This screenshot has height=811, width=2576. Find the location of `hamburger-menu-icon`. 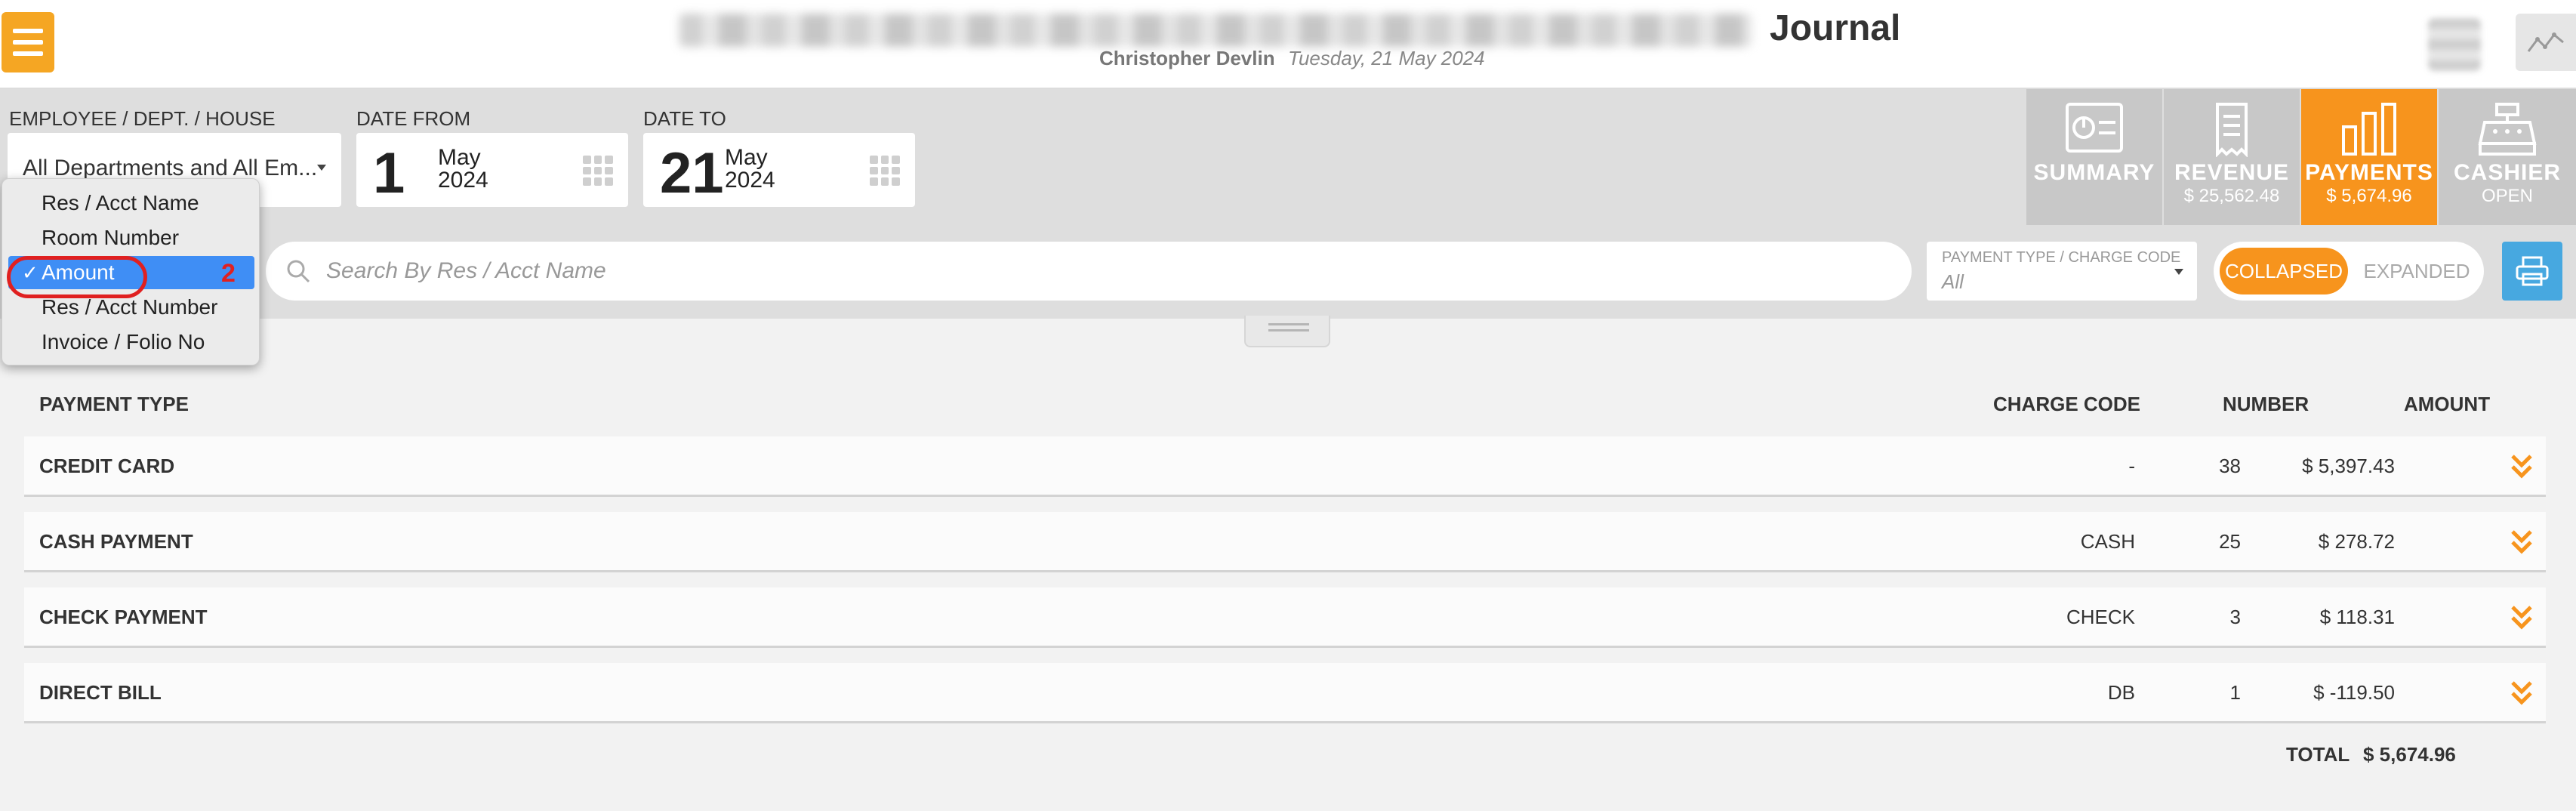

hamburger-menu-icon is located at coordinates (28, 42).